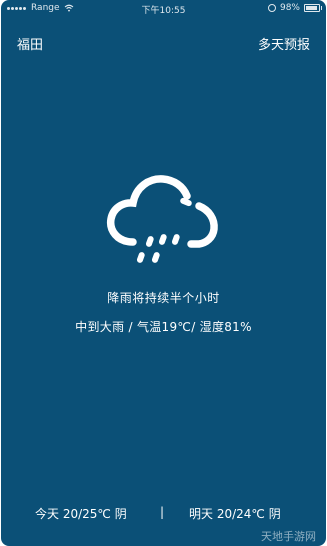  Describe the element at coordinates (81, 514) in the screenshot. I see `today-forecast: 今天 20/25℃ 阴` at that location.